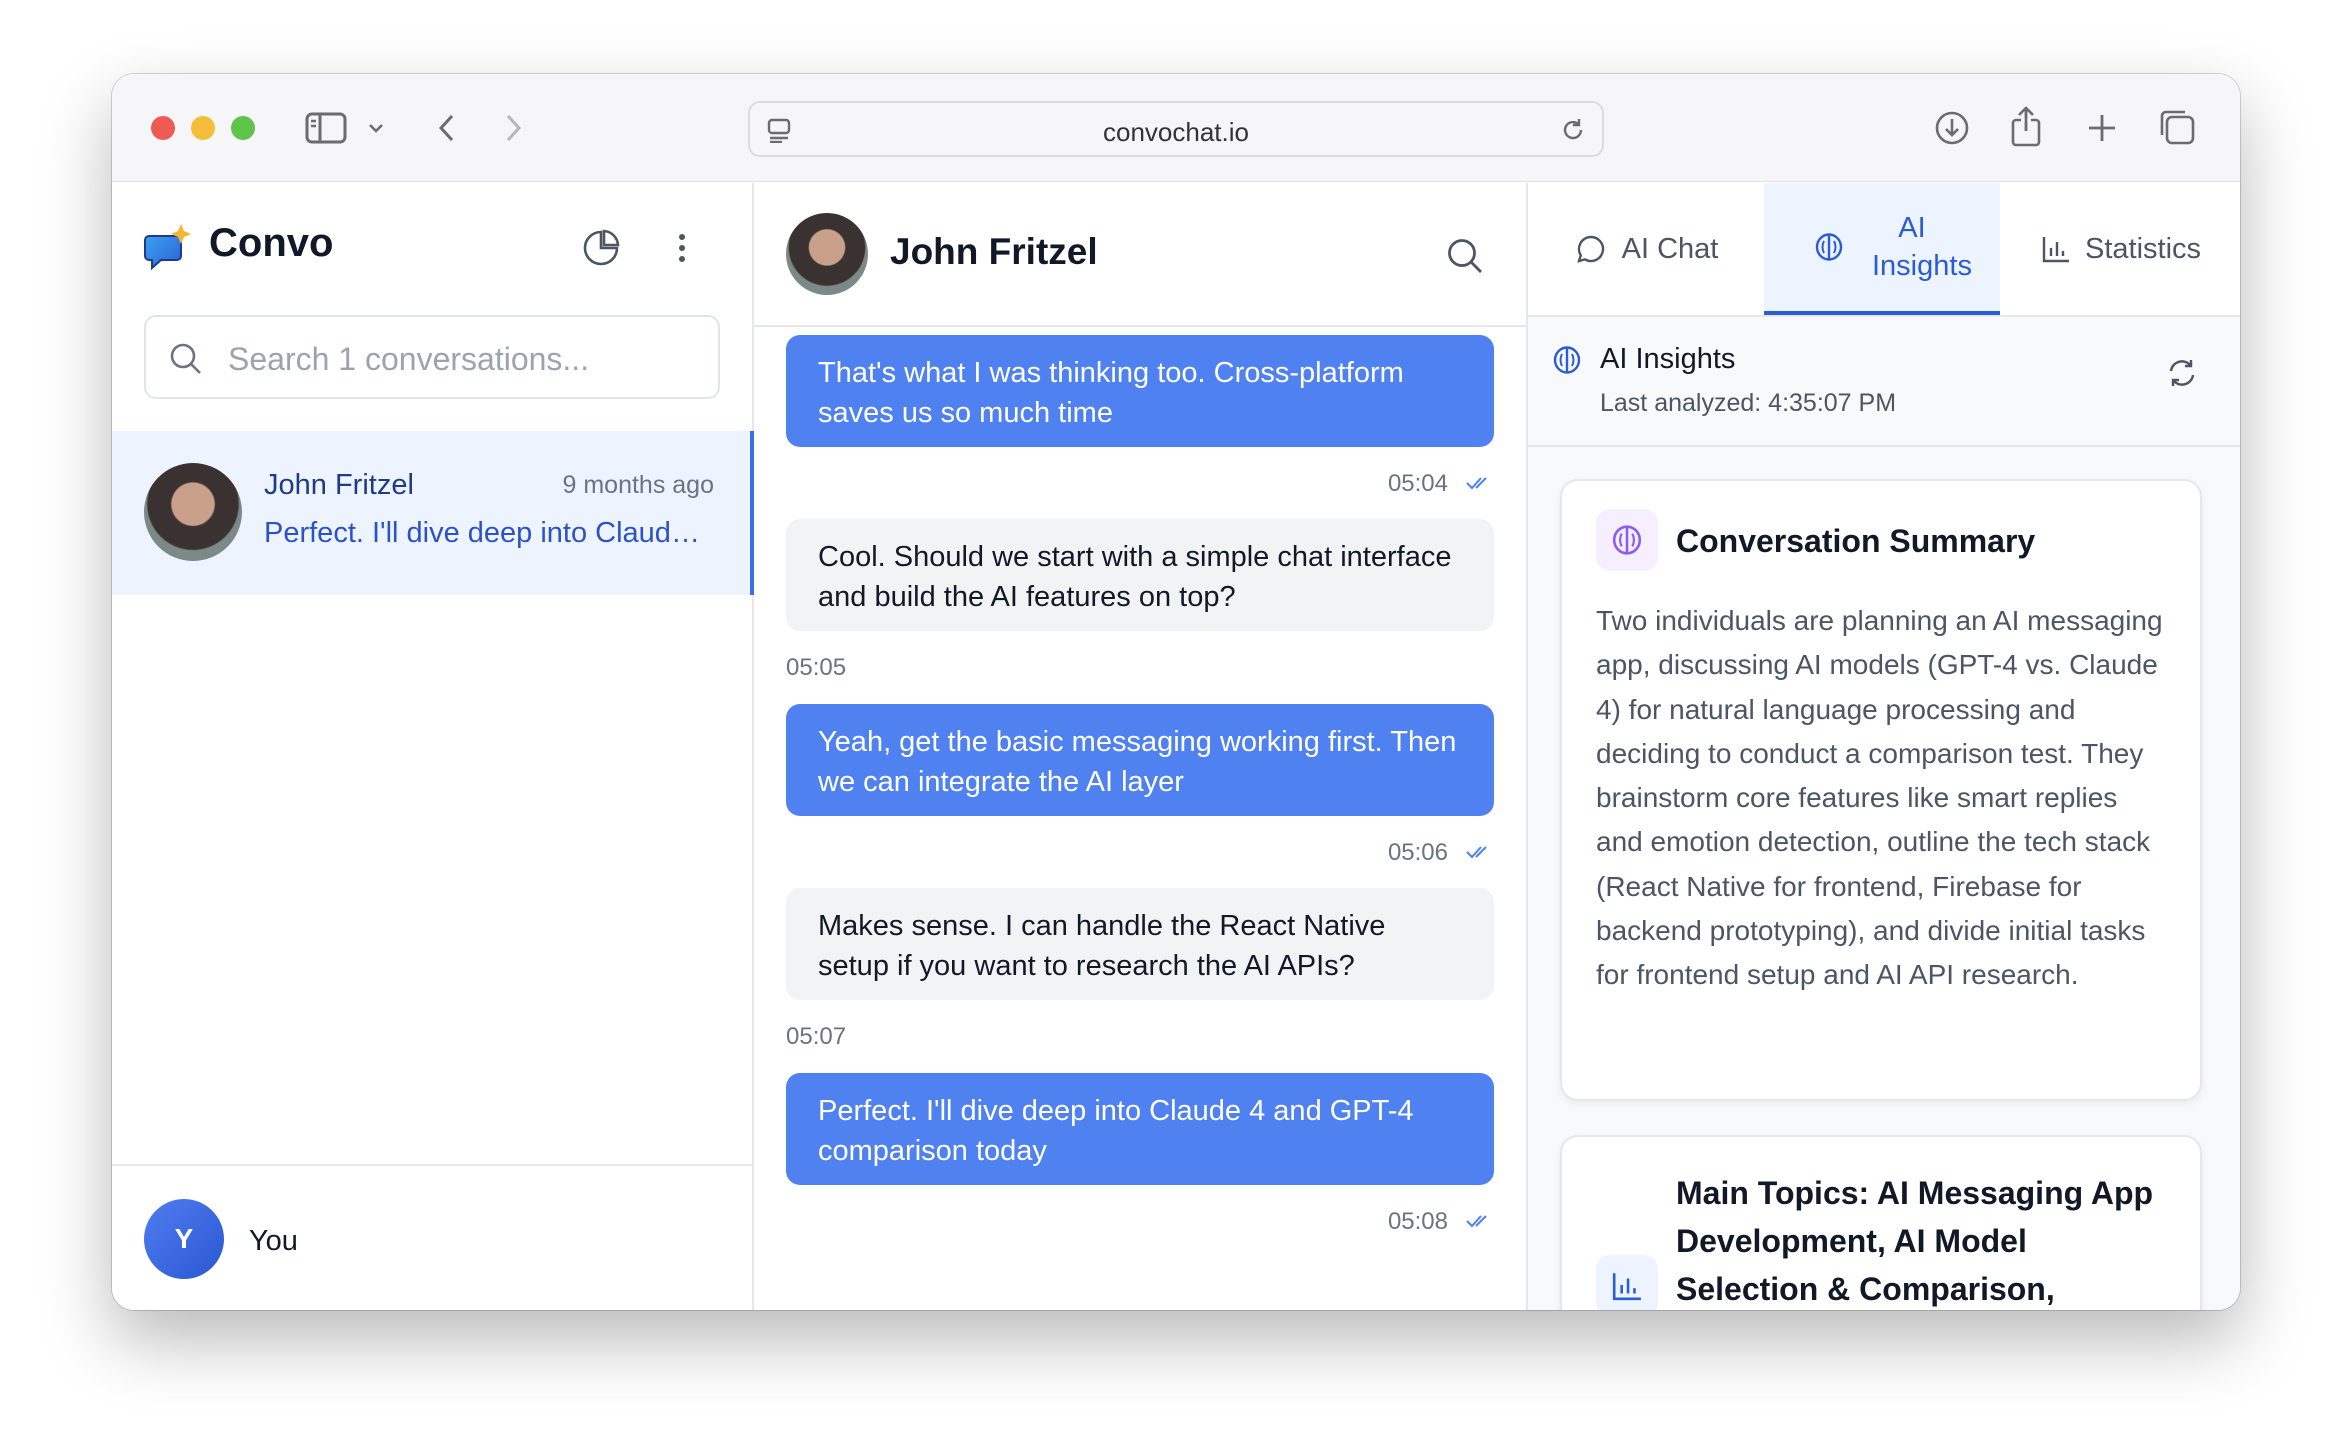  What do you see at coordinates (193, 512) in the screenshot?
I see `contact-avatar` at bounding box center [193, 512].